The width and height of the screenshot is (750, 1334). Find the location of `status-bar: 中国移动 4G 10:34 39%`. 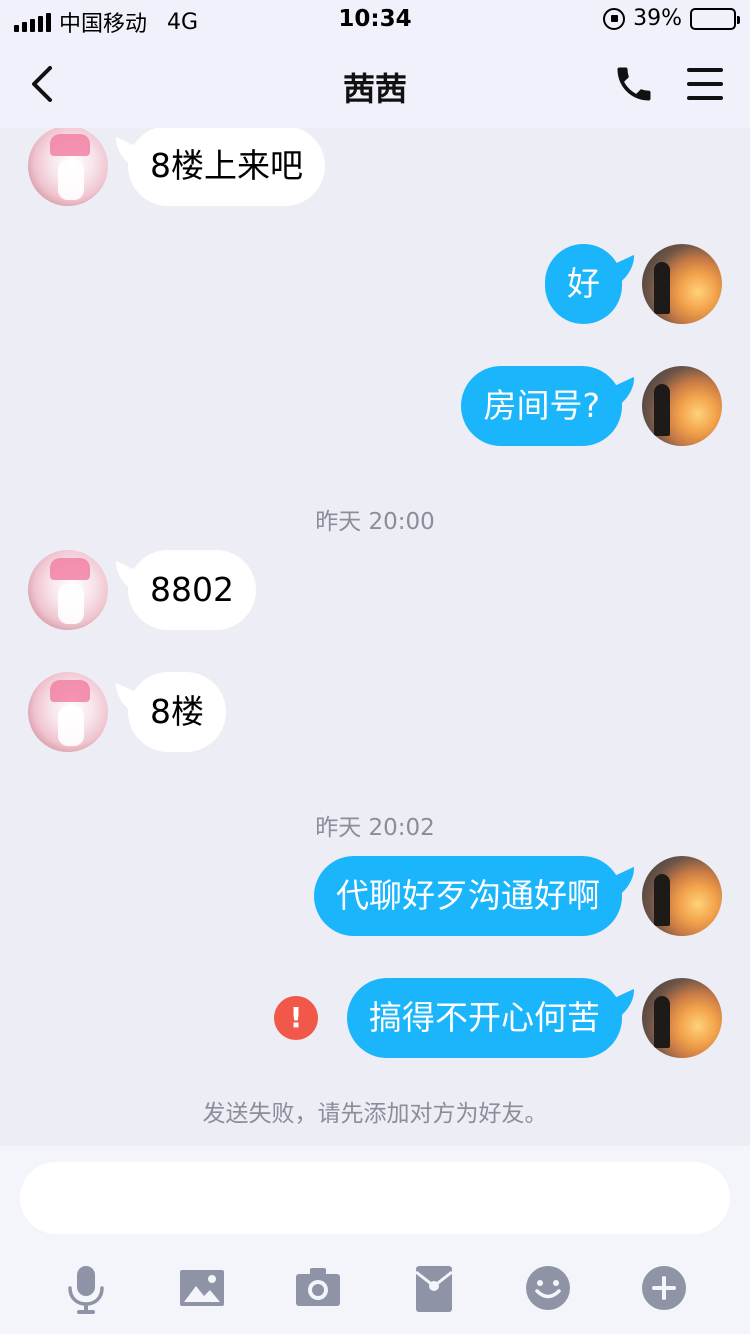

status-bar: 中国移动 4G 10:34 39% is located at coordinates (375, 20).